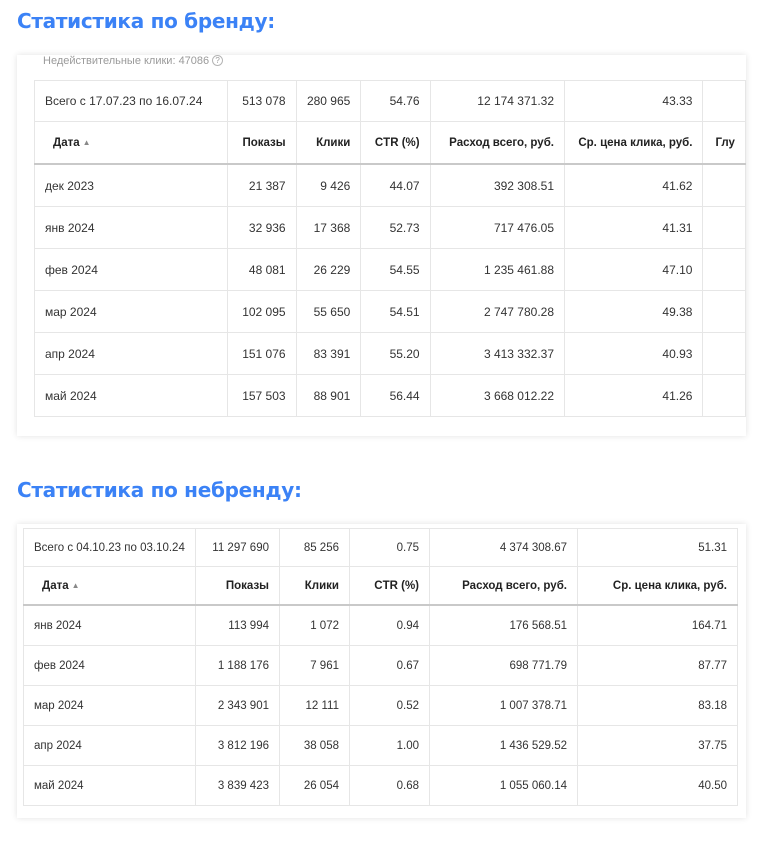 This screenshot has width=763, height=857. Describe the element at coordinates (218, 60) in the screenshot. I see `question-circle-icon: ?` at that location.